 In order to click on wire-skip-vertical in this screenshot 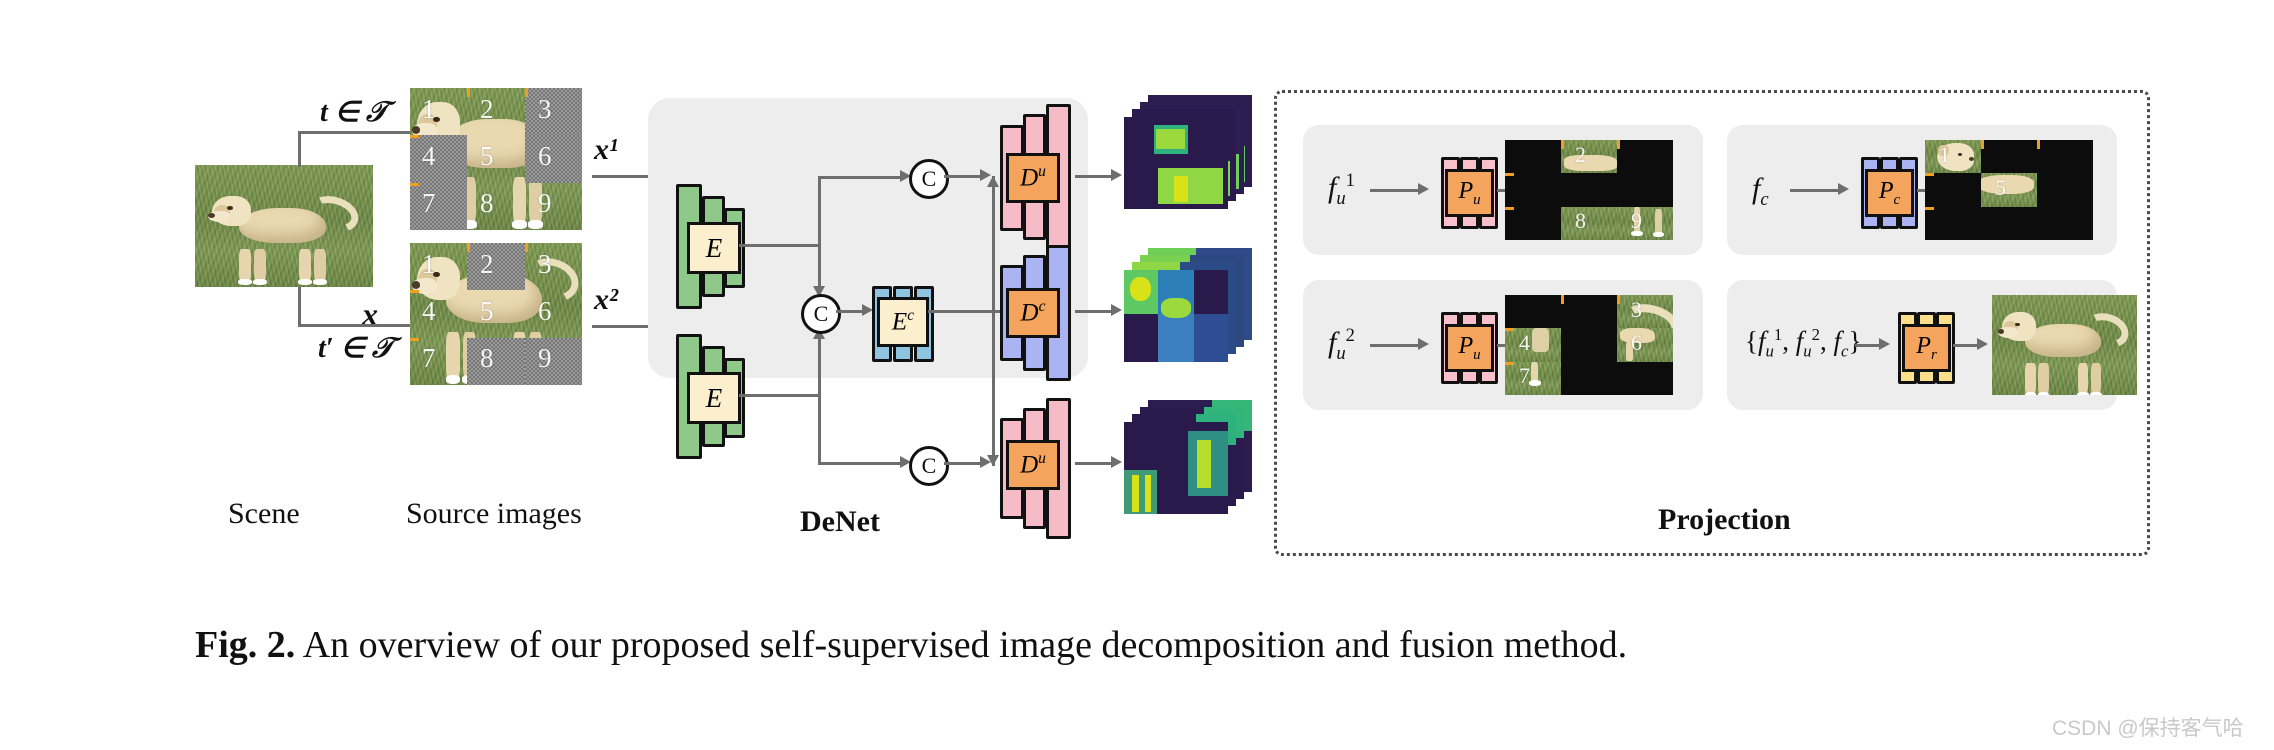, I will do `click(993, 321)`.